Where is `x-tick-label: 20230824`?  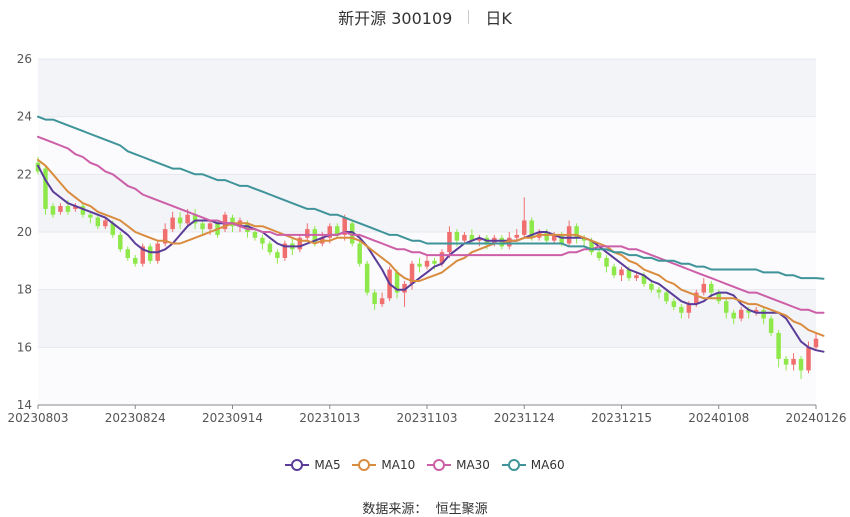 x-tick-label: 20230824 is located at coordinates (135, 418).